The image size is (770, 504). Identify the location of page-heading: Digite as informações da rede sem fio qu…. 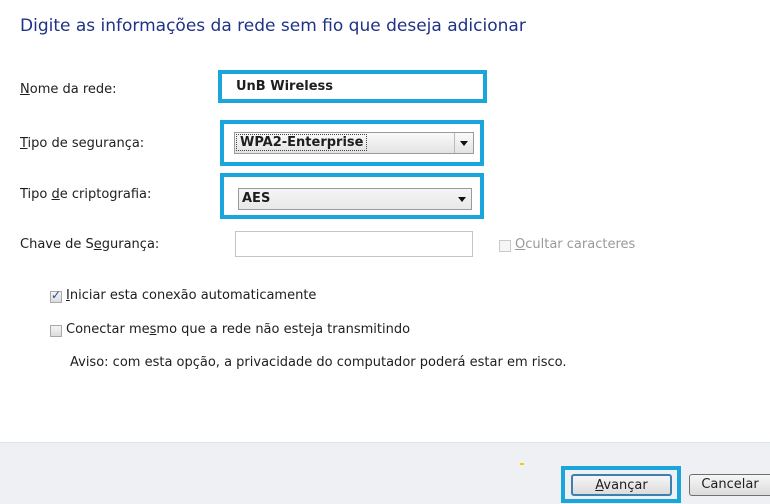
(273, 26).